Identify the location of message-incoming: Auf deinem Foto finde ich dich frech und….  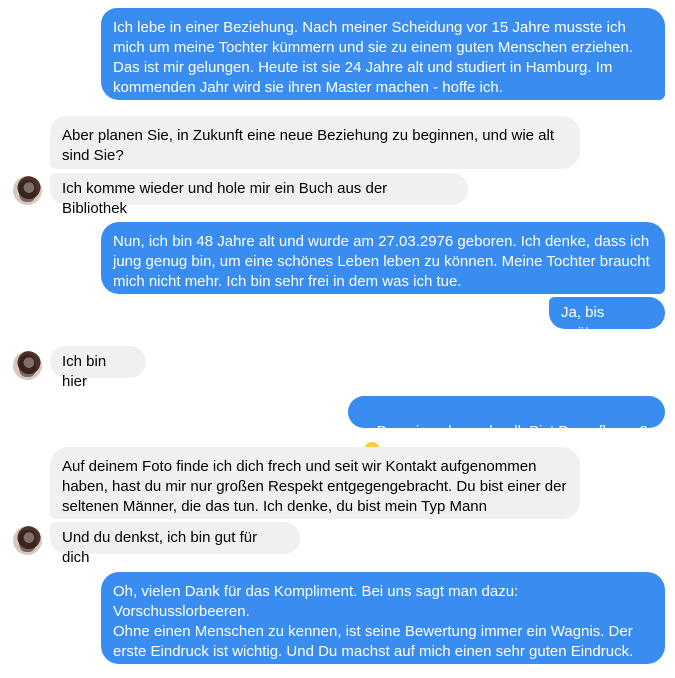
(315, 483).